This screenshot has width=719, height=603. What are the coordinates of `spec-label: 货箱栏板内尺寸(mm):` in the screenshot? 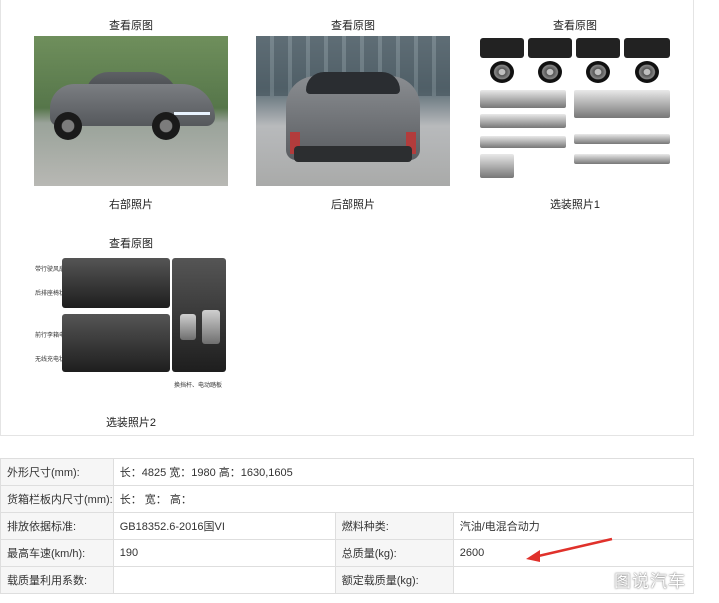 It's located at (57, 499).